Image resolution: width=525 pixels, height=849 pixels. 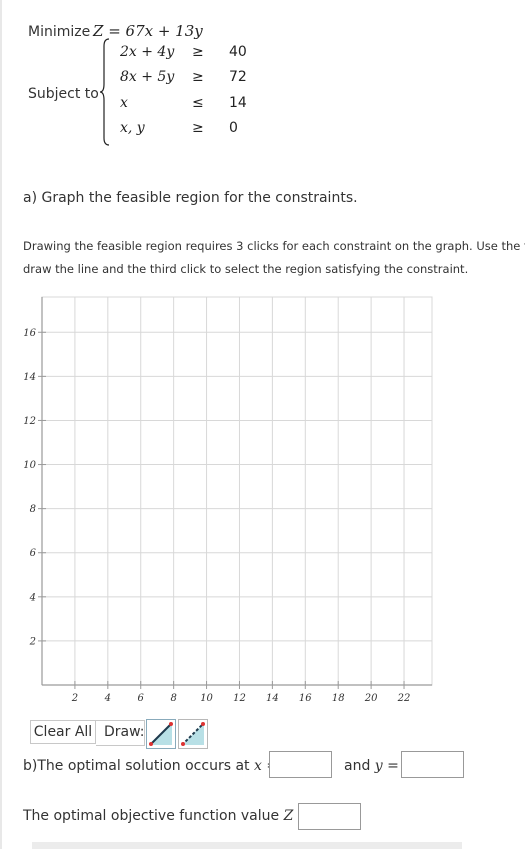 I want to click on objective-value-prompt: The optimal objective function value Z =, so click(x=166, y=816).